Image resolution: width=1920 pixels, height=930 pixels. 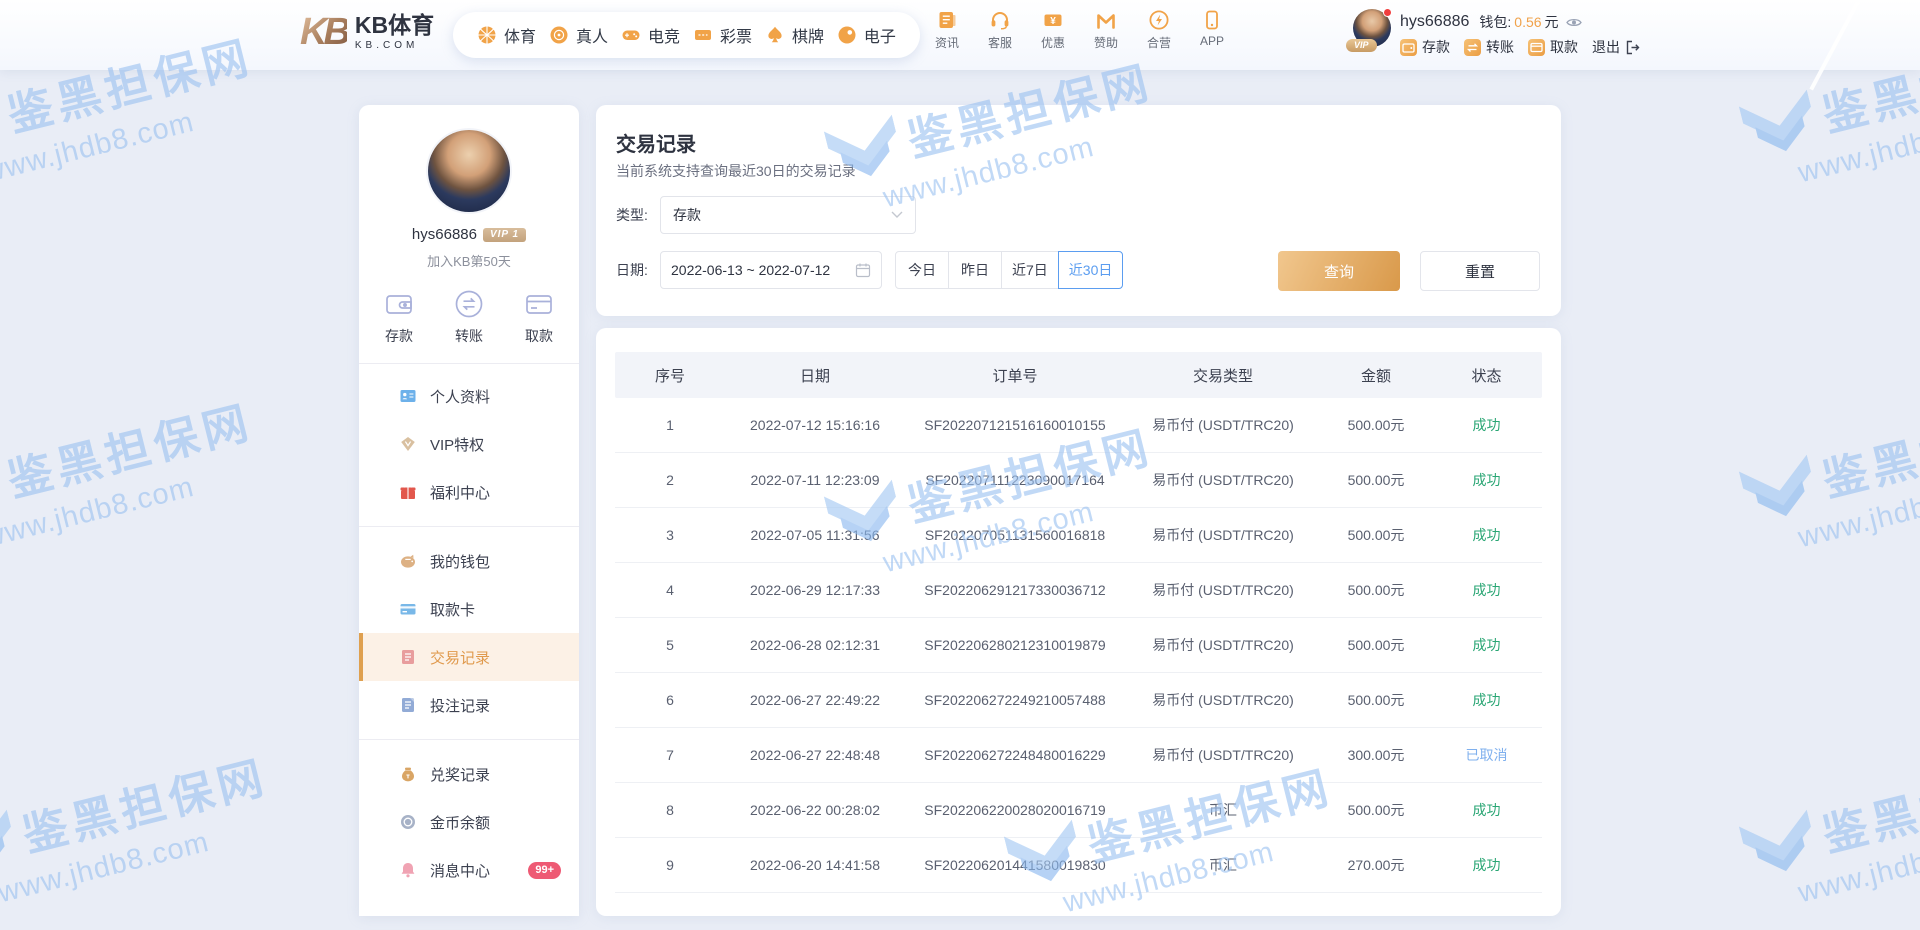 What do you see at coordinates (1837, 45) in the screenshot?
I see `decor-streak` at bounding box center [1837, 45].